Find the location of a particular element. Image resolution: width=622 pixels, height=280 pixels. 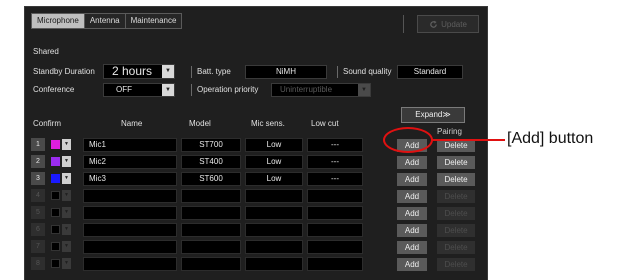

column-header-model: Model is located at coordinates (200, 123).